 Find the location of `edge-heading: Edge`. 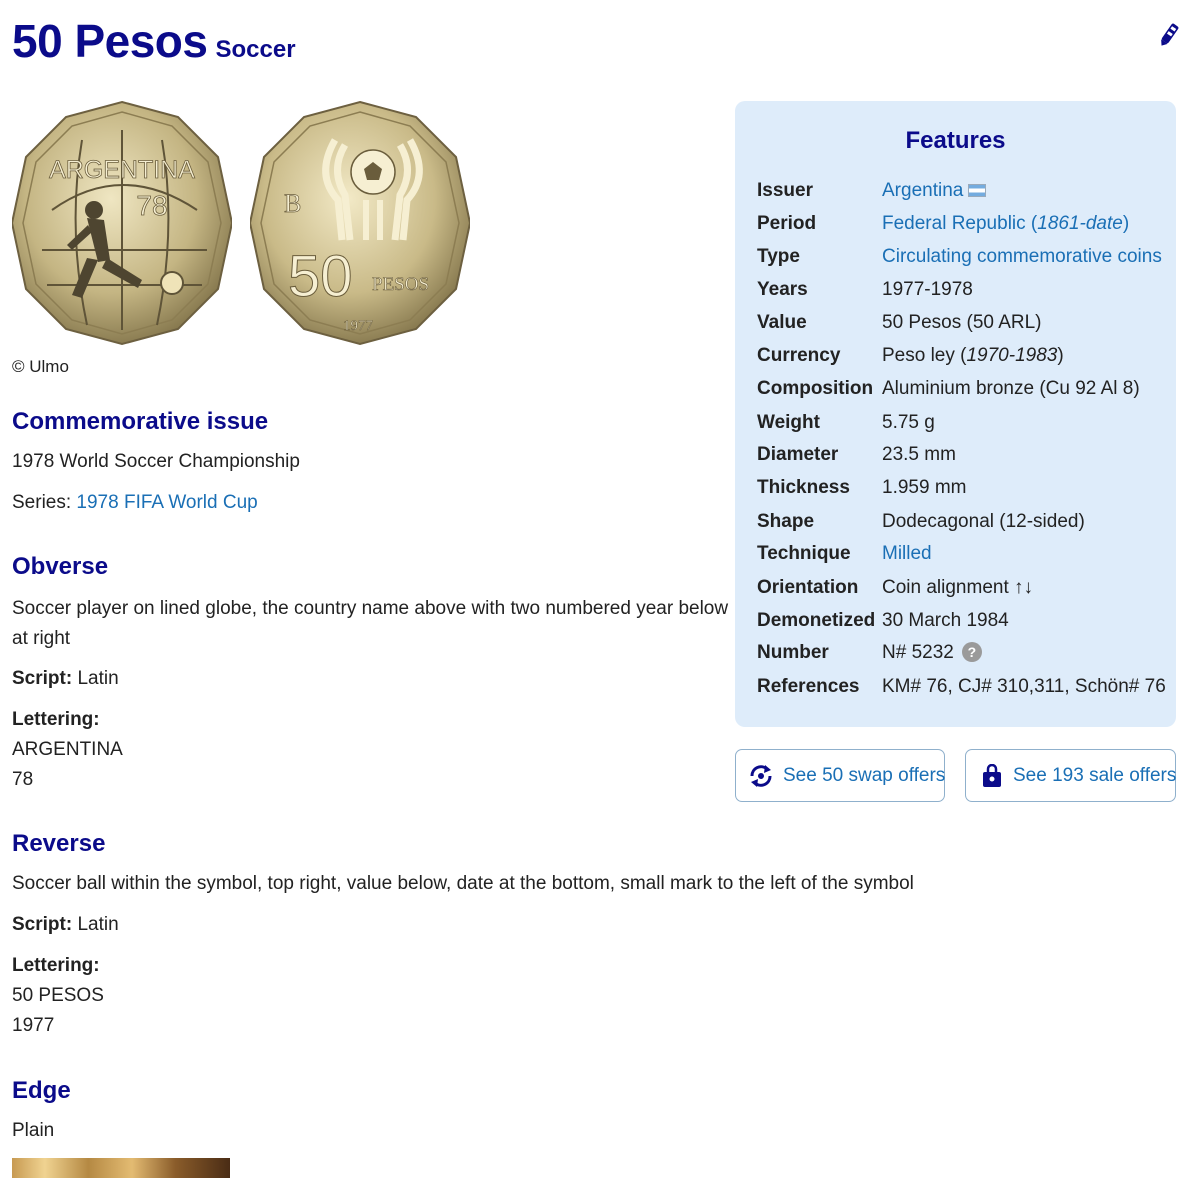

edge-heading: Edge is located at coordinates (41, 1090).